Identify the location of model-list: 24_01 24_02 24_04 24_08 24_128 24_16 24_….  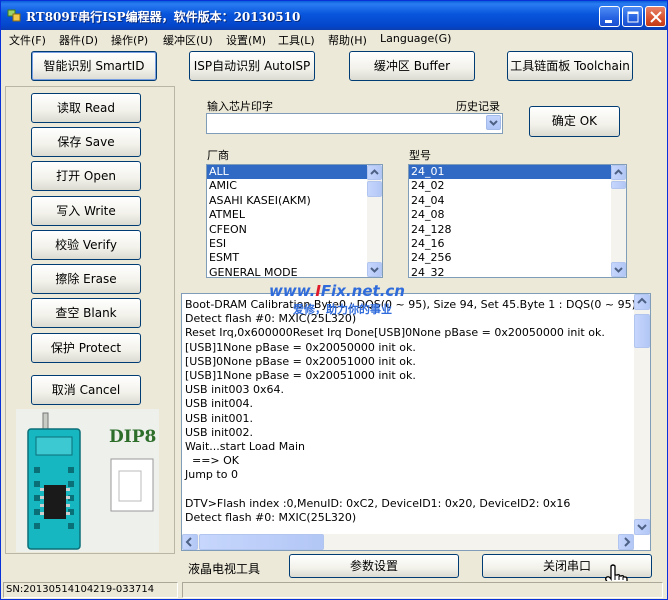
(517, 221).